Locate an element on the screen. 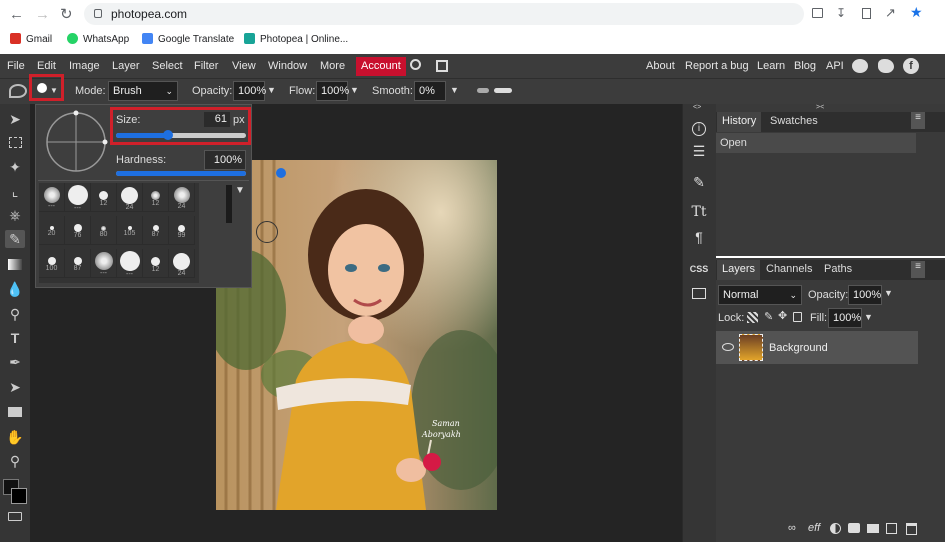 The width and height of the screenshot is (945, 542). fill-dropdown-icon: ▼ is located at coordinates (868, 317).